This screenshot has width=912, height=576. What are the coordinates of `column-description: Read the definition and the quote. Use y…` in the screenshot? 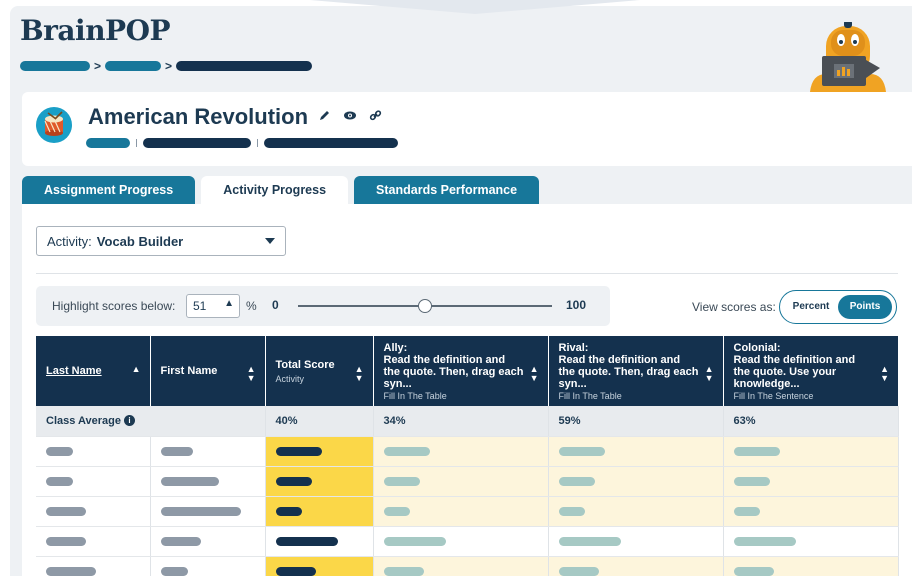 It's located at (794, 371).